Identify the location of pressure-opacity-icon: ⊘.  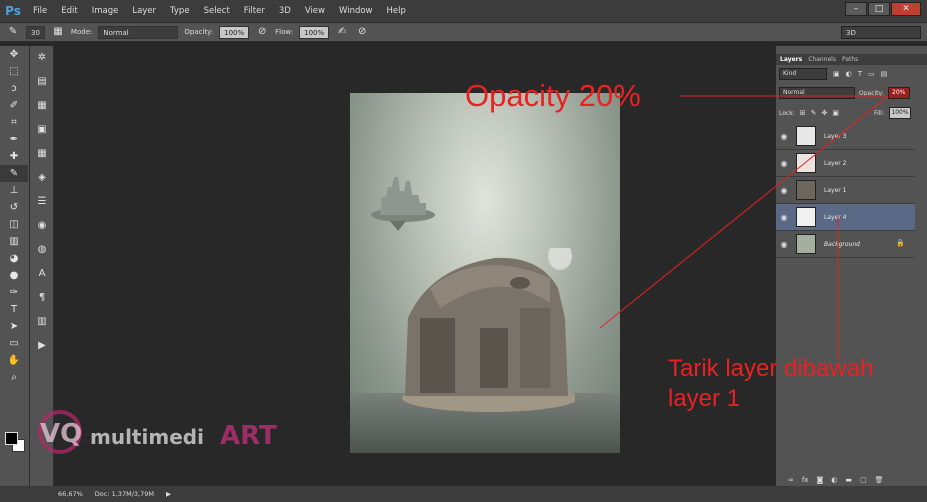
(262, 32).